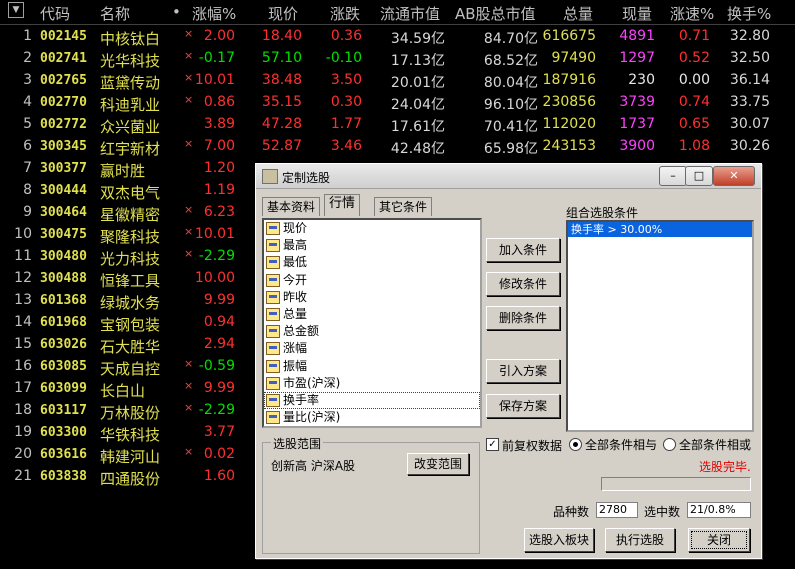 This screenshot has height=569, width=795. I want to click on range-groupbox: 选股范围 创新高 沪深A股 改变范围, so click(371, 494).